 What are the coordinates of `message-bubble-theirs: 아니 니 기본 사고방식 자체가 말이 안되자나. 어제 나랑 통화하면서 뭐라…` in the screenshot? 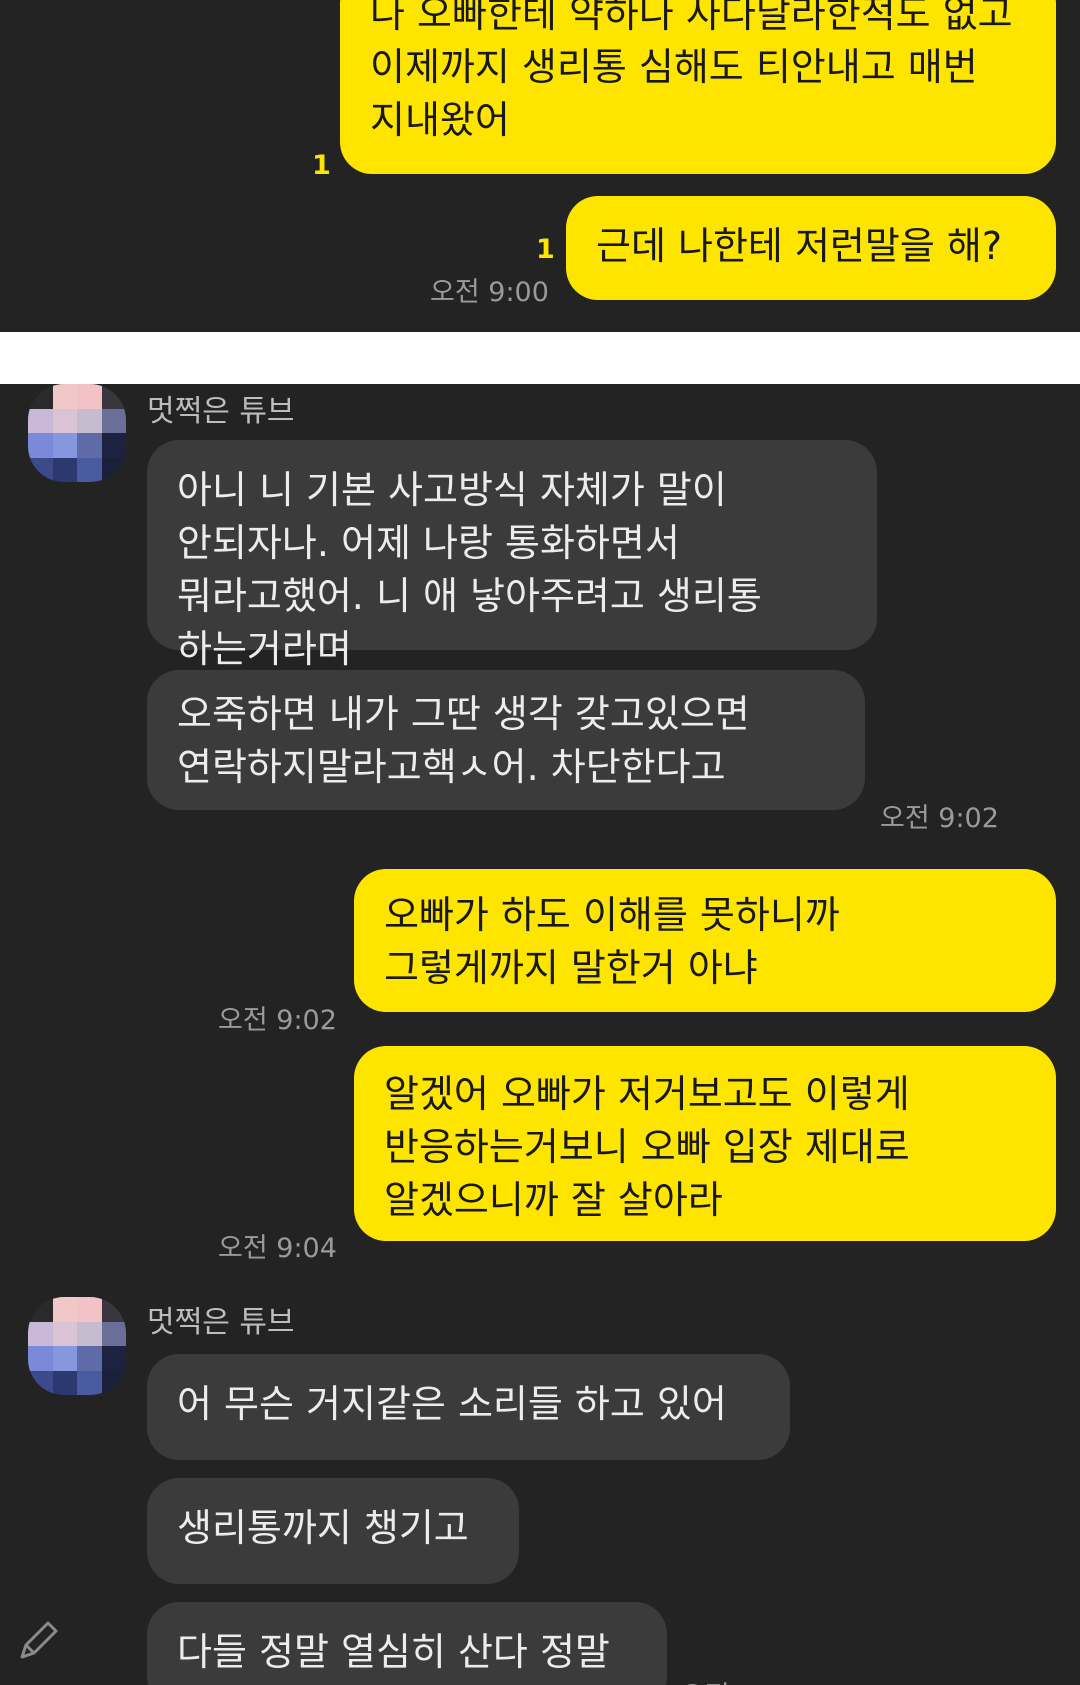 It's located at (512, 555).